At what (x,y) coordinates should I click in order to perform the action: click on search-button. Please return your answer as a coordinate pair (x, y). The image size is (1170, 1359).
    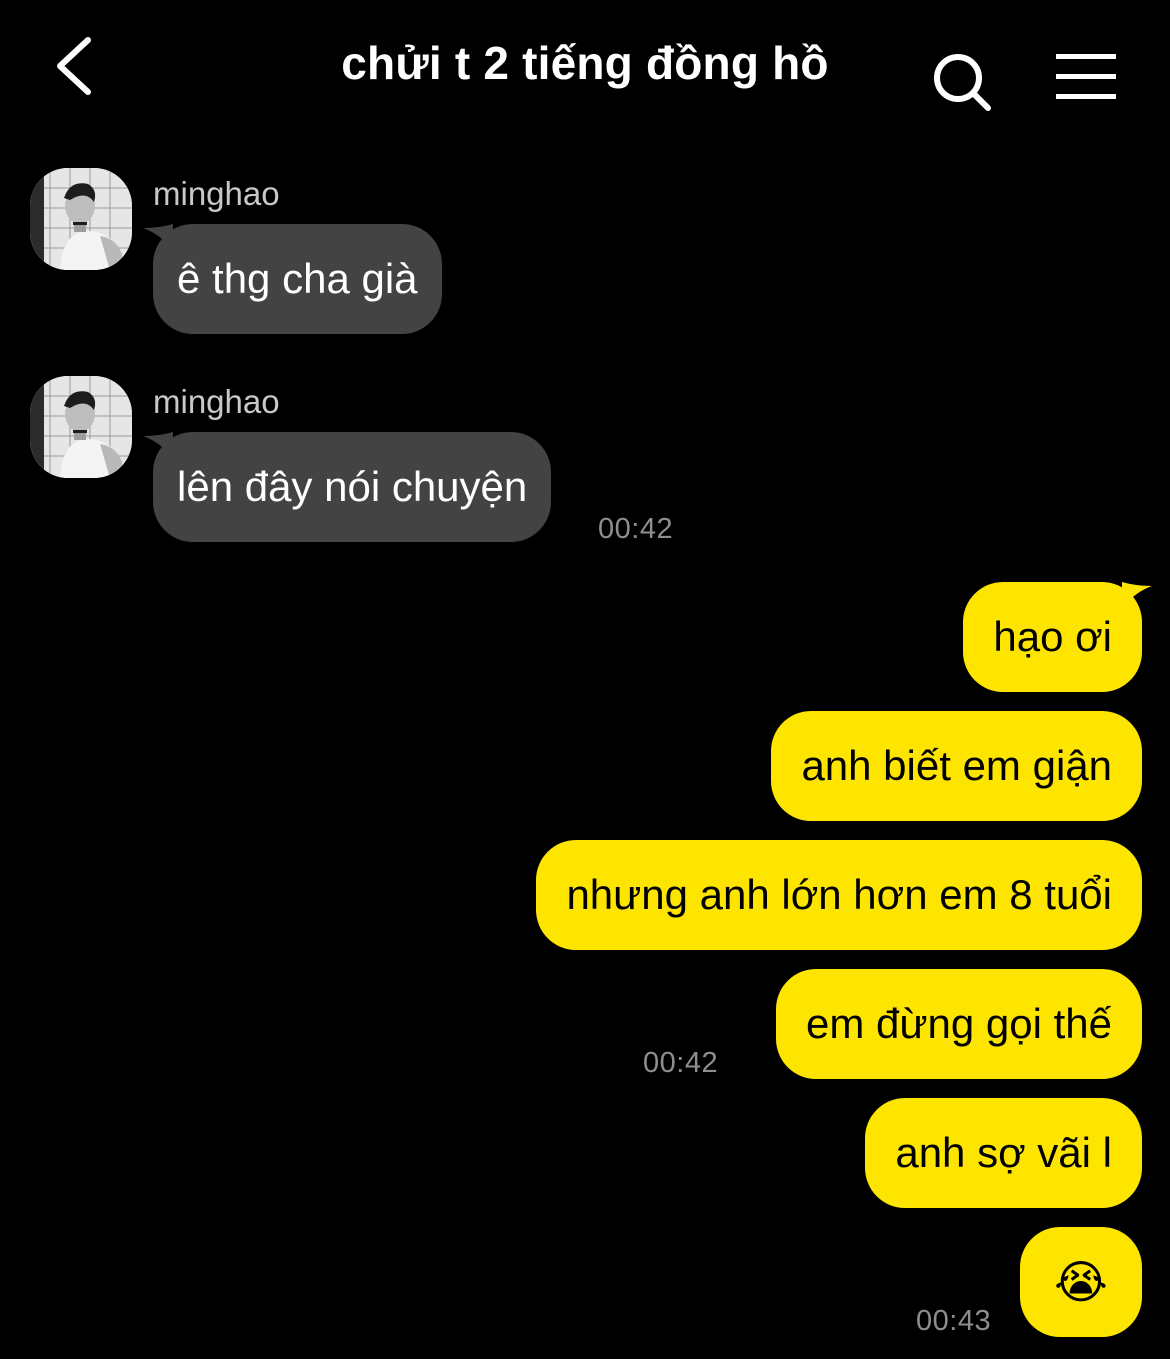
    Looking at the image, I should click on (961, 81).